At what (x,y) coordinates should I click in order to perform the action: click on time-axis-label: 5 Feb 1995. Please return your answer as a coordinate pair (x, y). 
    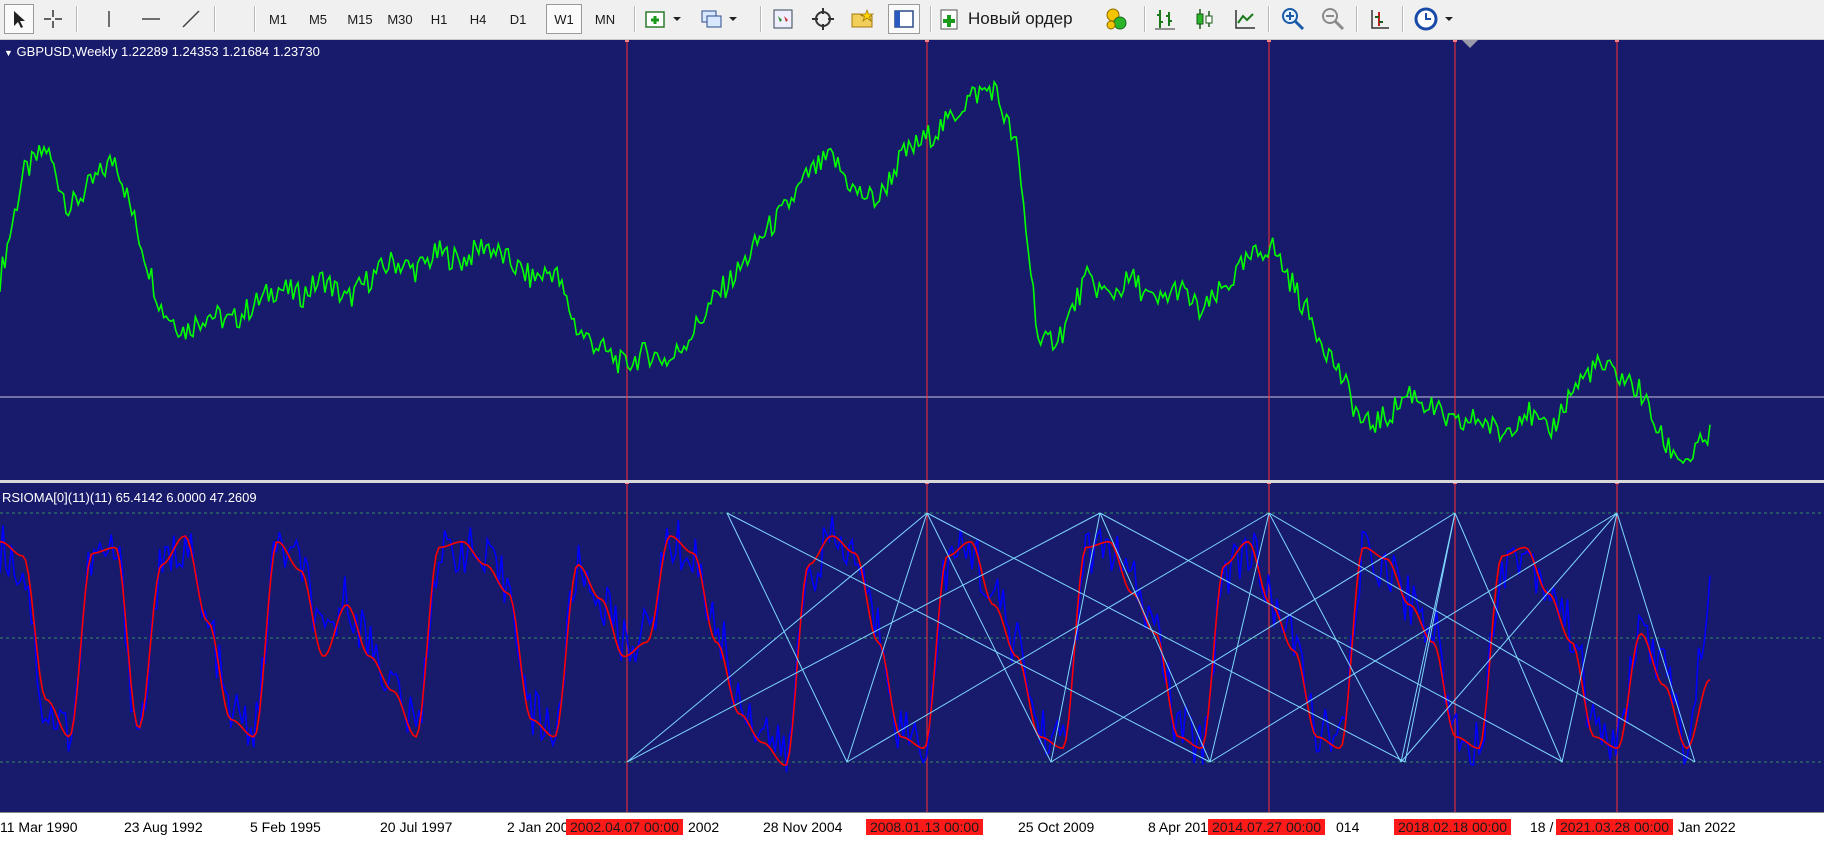
    Looking at the image, I should click on (285, 827).